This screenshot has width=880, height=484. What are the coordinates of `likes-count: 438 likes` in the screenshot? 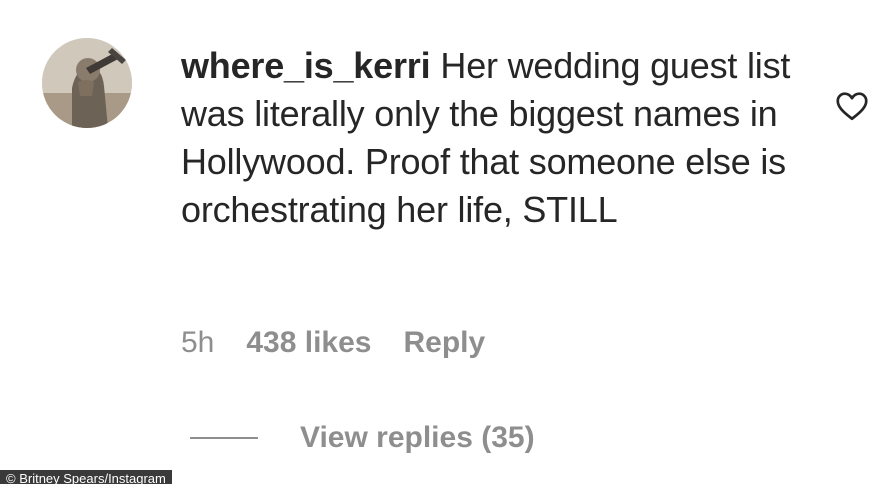 It's located at (308, 342).